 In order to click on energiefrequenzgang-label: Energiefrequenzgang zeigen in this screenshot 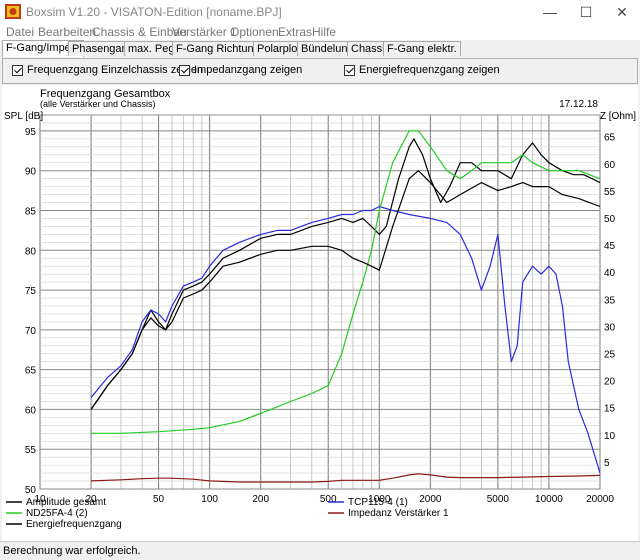, I will do `click(429, 70)`.